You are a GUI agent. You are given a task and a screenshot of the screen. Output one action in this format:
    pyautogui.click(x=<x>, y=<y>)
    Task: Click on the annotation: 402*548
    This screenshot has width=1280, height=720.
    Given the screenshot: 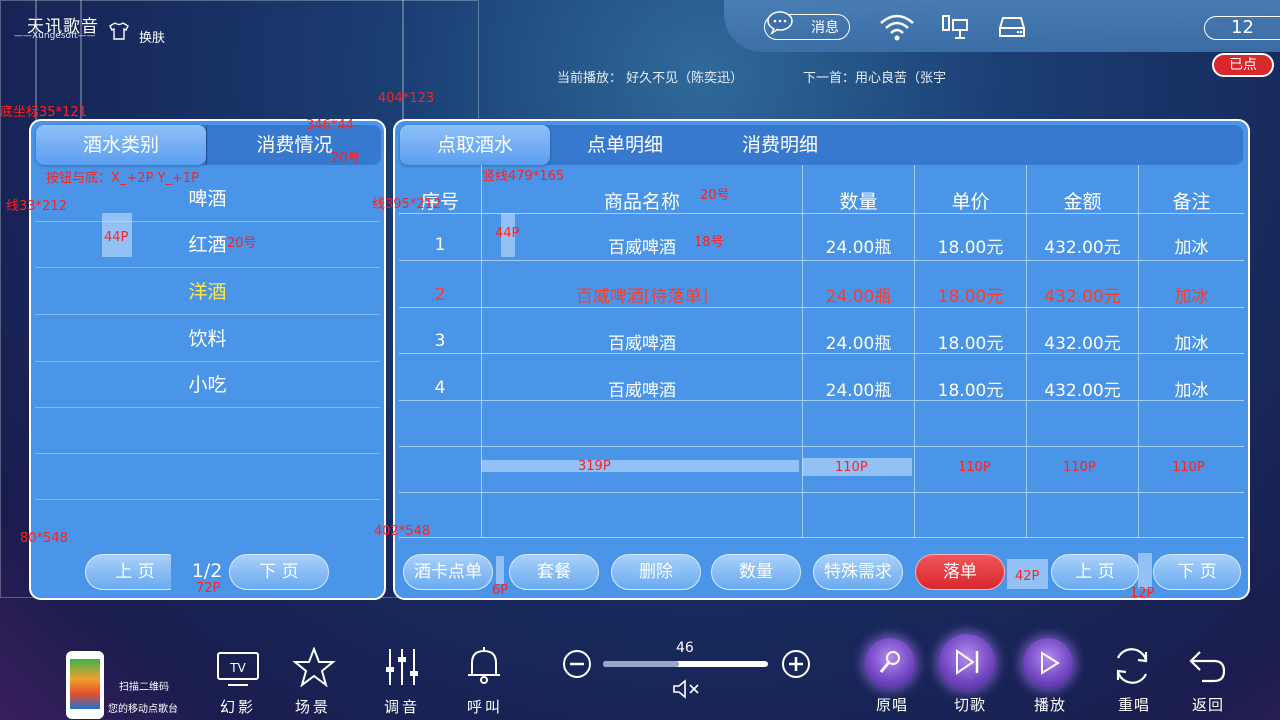 What is the action you would take?
    pyautogui.click(x=402, y=531)
    